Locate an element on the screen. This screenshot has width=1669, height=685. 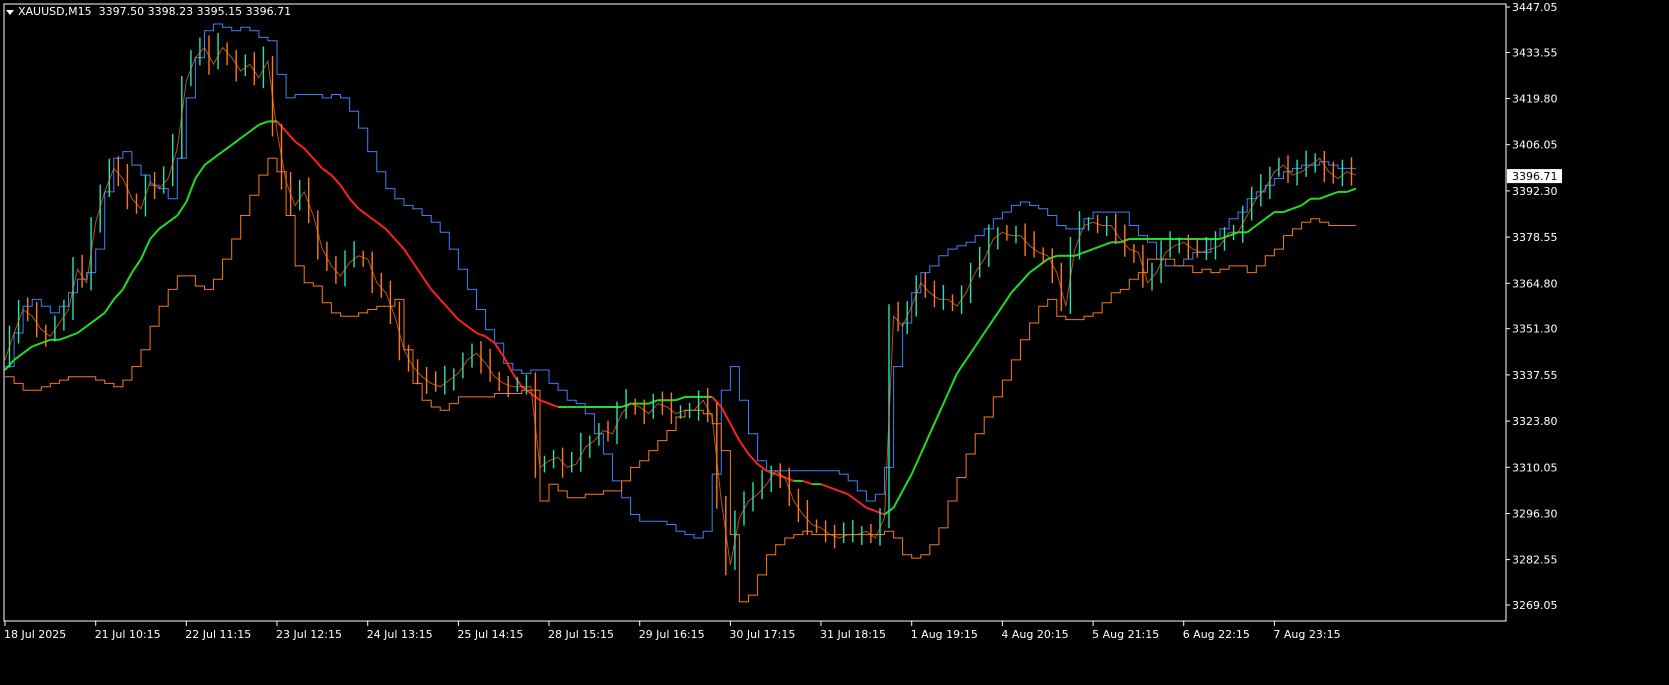
y-tick-label: 3296.30 is located at coordinates (1535, 514).